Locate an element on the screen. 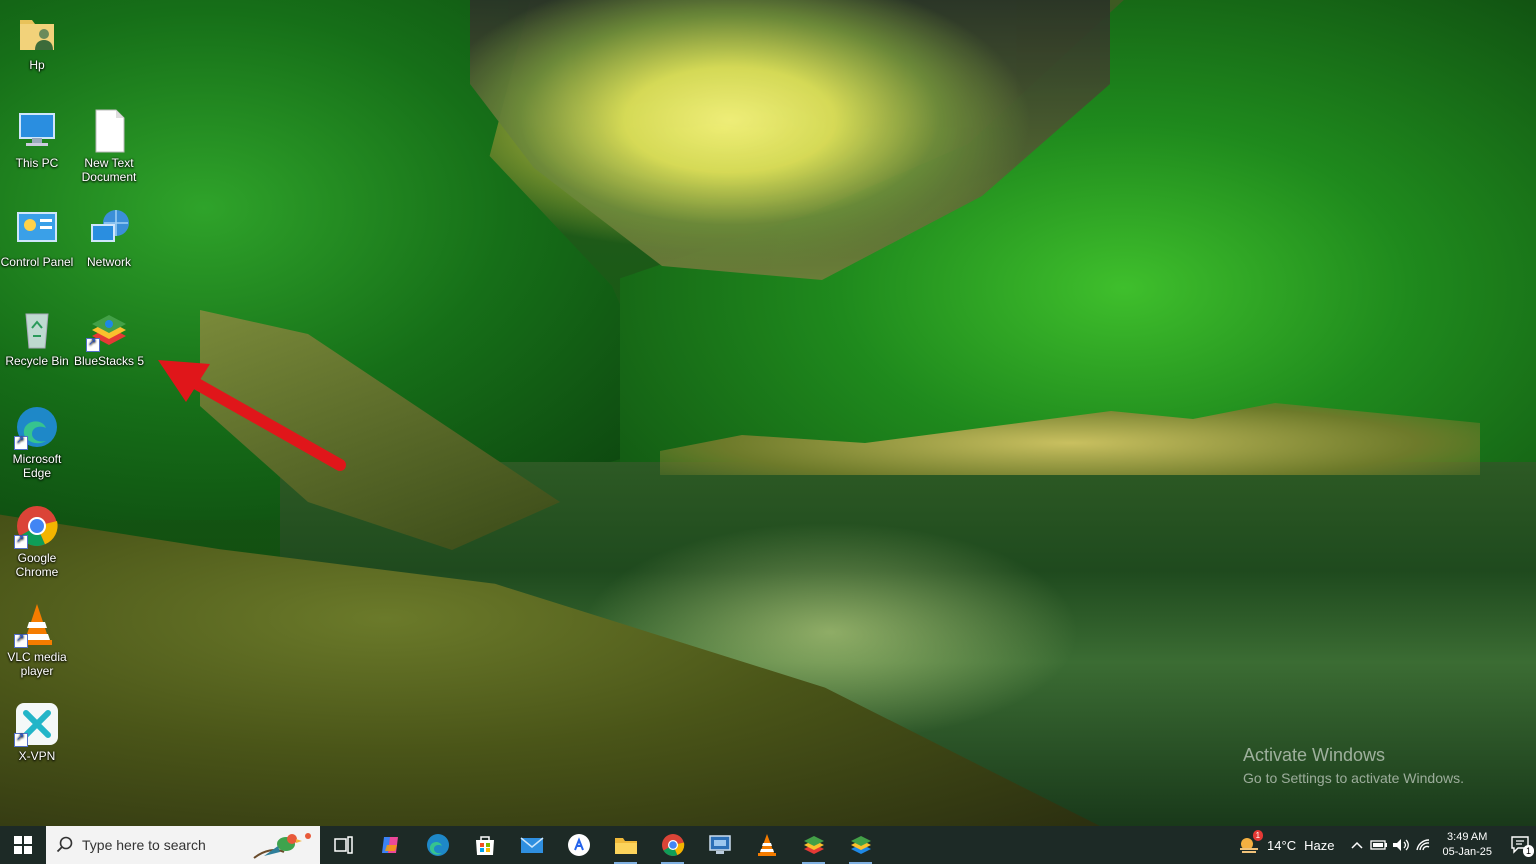 The height and width of the screenshot is (864, 1536). weather-widget: 1 14°C Haze is located at coordinates (1286, 843).